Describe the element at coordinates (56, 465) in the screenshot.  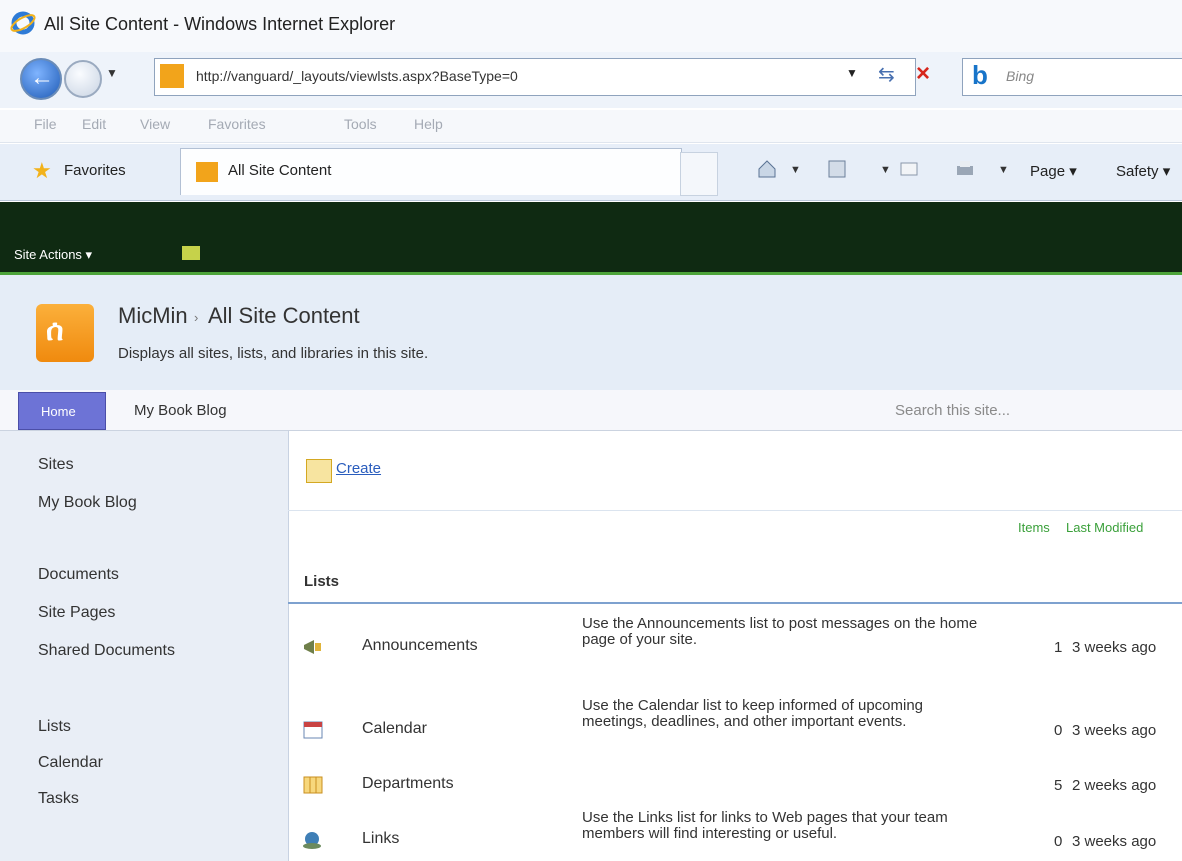
I see `ql-sites-header: Sites` at that location.